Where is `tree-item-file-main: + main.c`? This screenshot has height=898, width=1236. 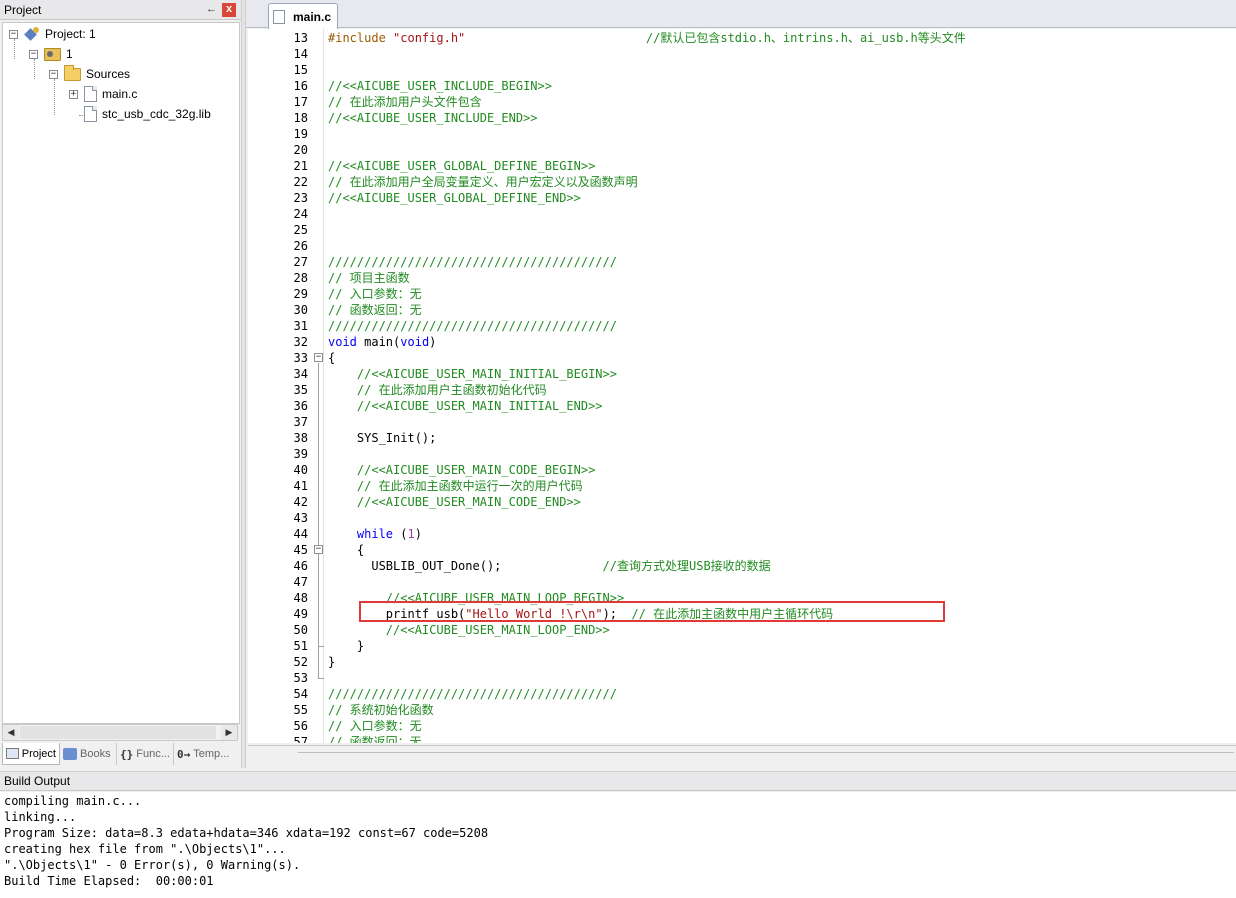 tree-item-file-main: + main.c is located at coordinates (103, 94).